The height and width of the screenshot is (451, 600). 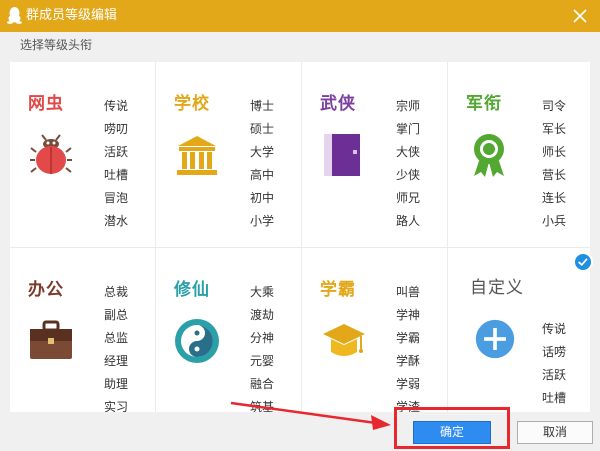 What do you see at coordinates (554, 152) in the screenshot?
I see `rank-item: 师长` at bounding box center [554, 152].